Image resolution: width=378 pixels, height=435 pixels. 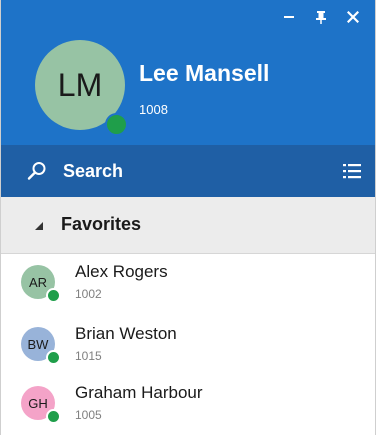 I want to click on section-title: Favorites, so click(x=101, y=224).